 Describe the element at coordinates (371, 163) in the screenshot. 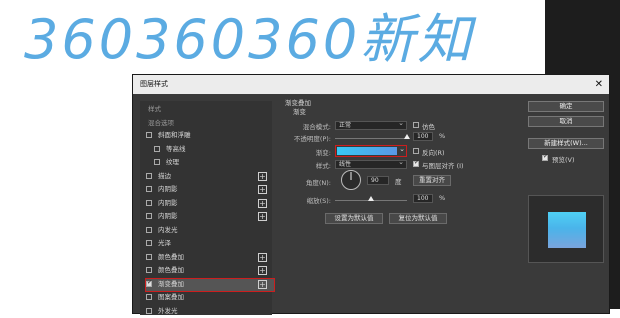

I see `style-dropdown: 线性` at that location.